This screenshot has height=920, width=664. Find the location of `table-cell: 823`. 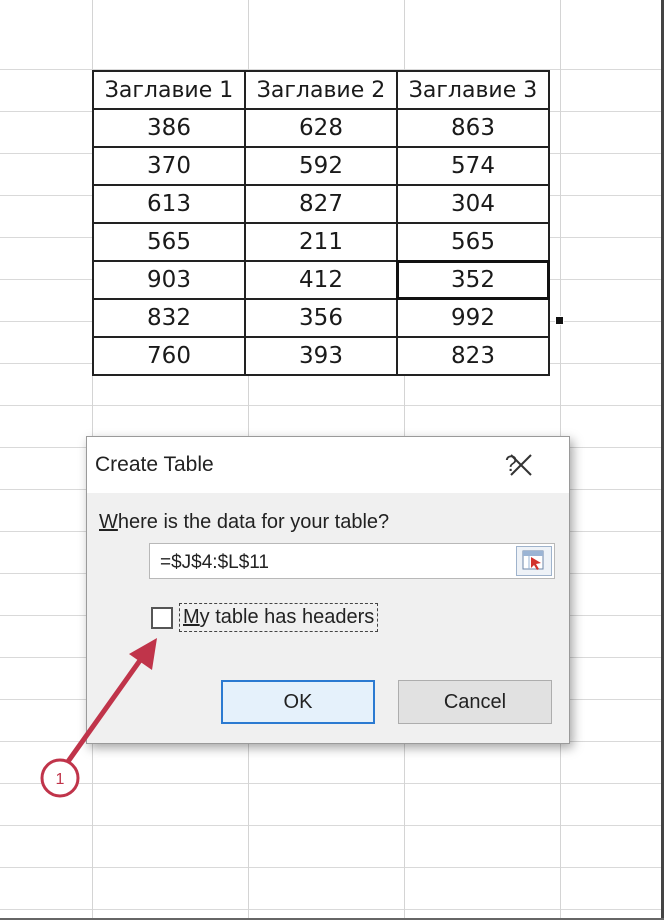

table-cell: 823 is located at coordinates (473, 356).